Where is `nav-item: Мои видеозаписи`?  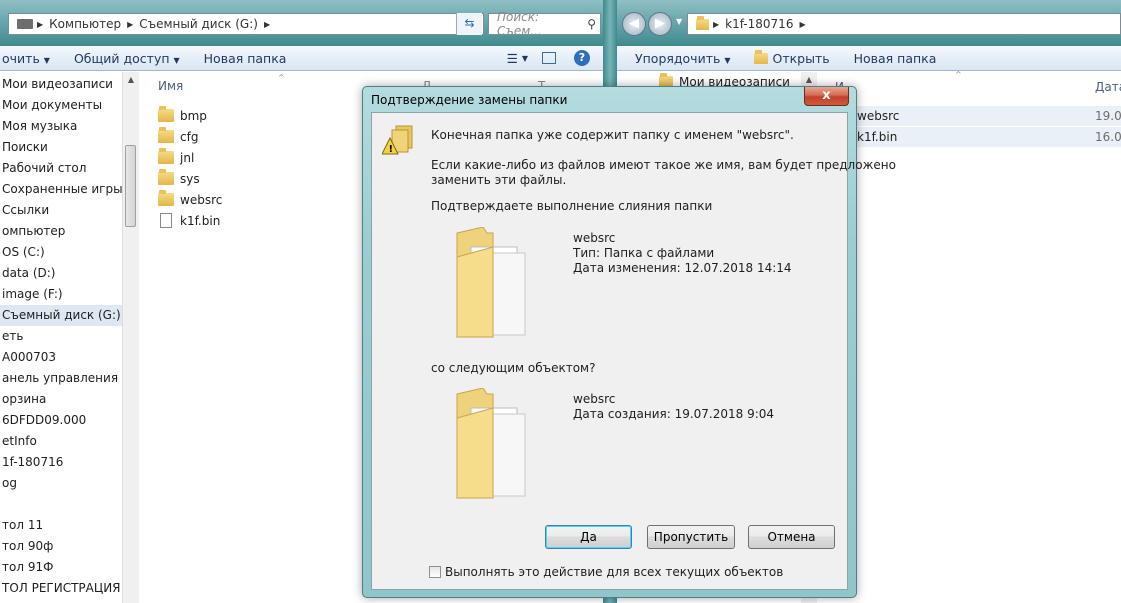
nav-item: Мои видеозаписи is located at coordinates (61, 84).